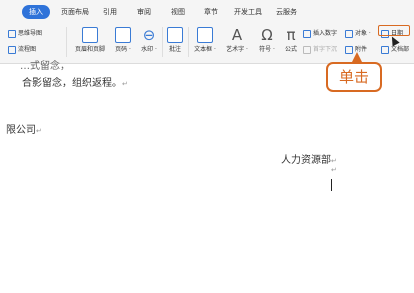 The height and width of the screenshot is (293, 414). What do you see at coordinates (24, 130) in the screenshot?
I see `doc-line-3: 限公司↵` at bounding box center [24, 130].